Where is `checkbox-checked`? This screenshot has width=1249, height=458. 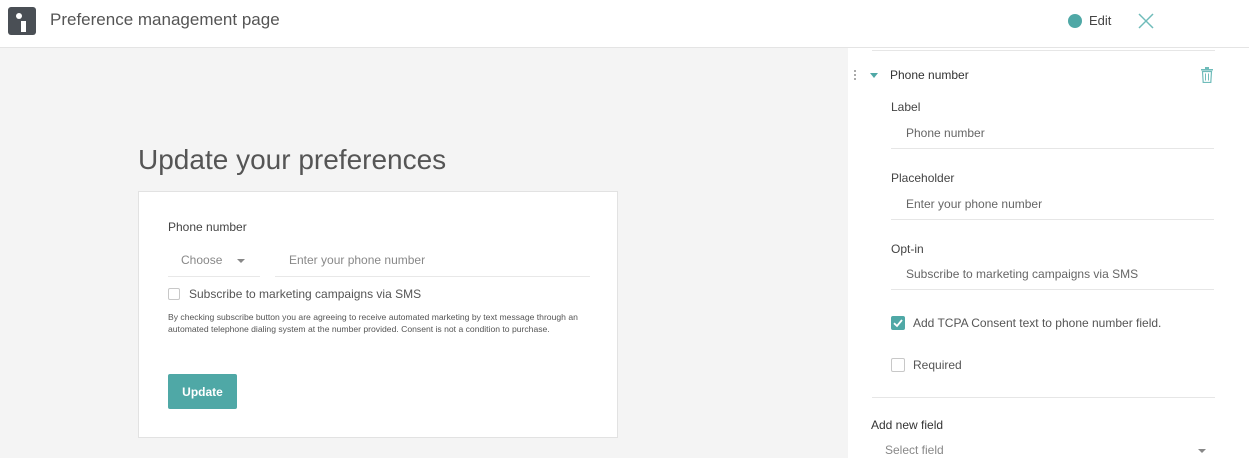 checkbox-checked is located at coordinates (898, 323).